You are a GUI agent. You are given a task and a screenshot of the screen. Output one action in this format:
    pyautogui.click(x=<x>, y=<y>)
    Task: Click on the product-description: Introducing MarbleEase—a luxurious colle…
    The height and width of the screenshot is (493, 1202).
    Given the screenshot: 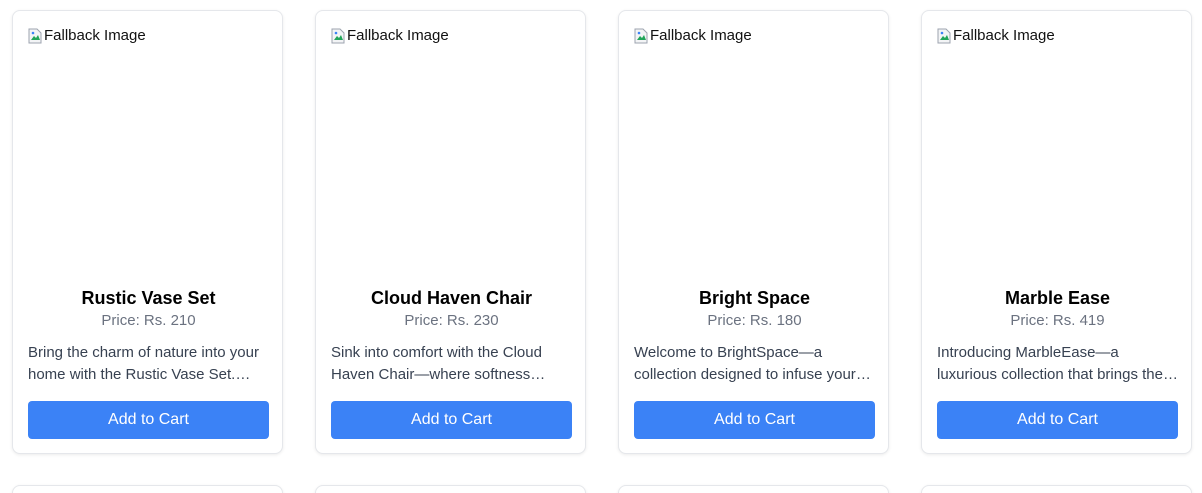 What is the action you would take?
    pyautogui.click(x=1050, y=363)
    